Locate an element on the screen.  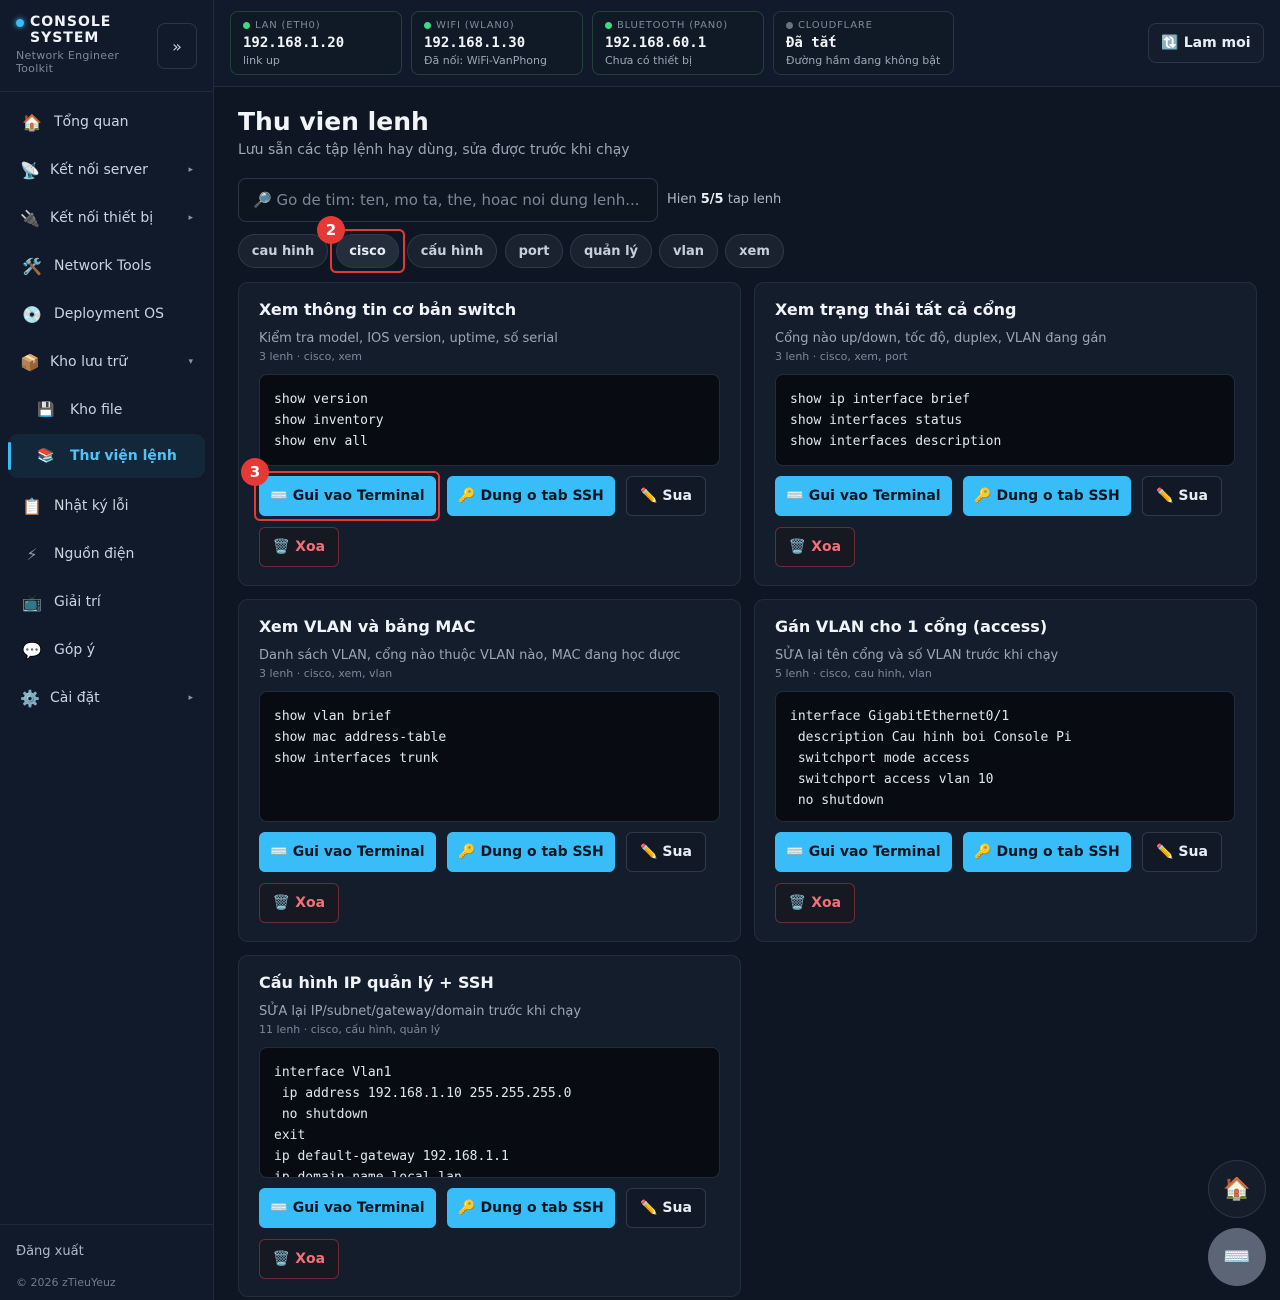
network-status: Chưa có thiết bị is located at coordinates (649, 60).